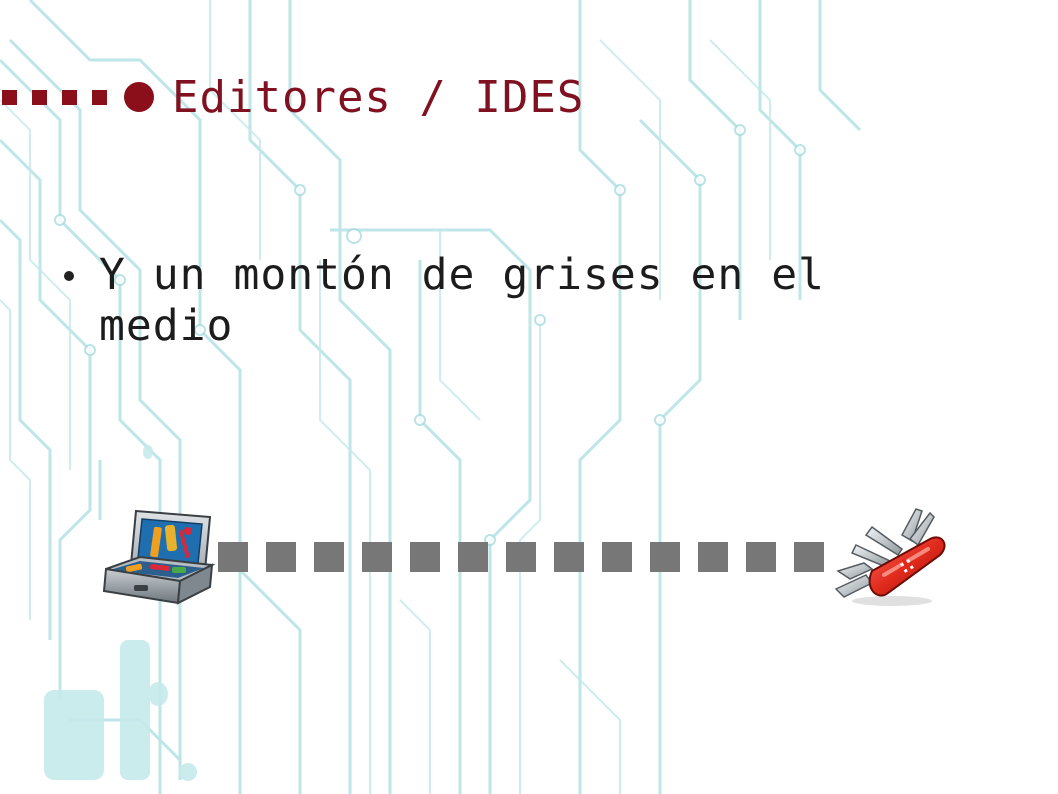 The height and width of the screenshot is (794, 1058). I want to click on editor-spectrum-scale, so click(530, 560).